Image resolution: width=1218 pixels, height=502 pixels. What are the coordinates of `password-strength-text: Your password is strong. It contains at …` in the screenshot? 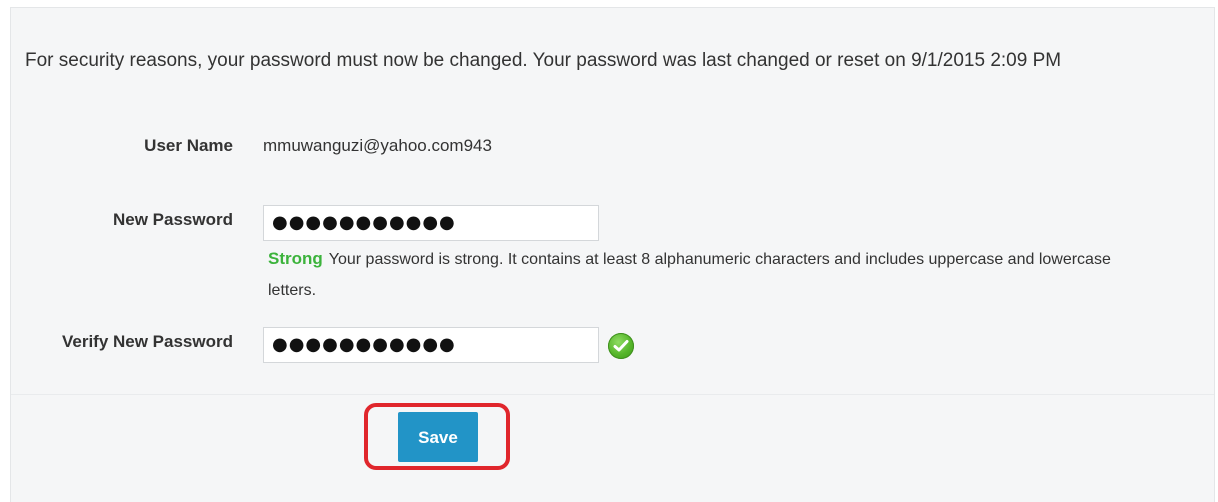 It's located at (689, 275).